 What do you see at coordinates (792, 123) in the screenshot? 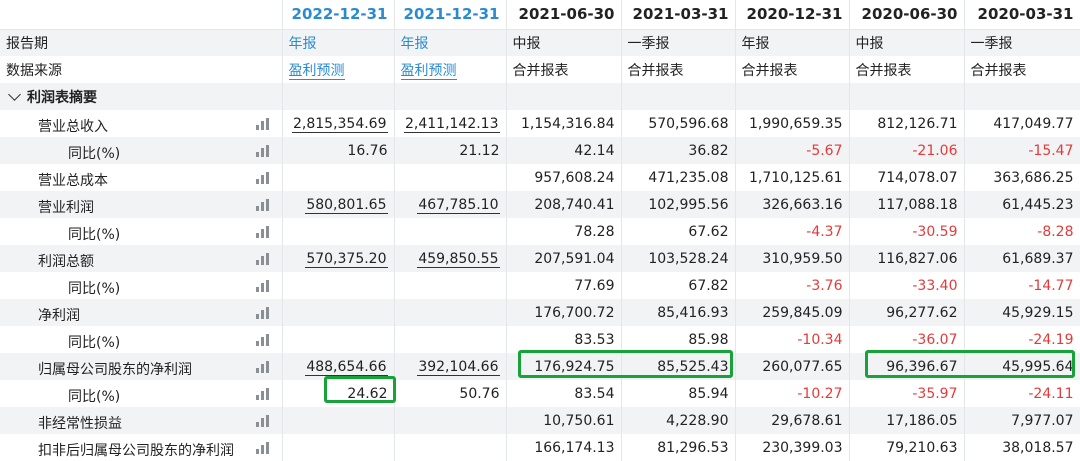
I see `value-cell: 1,990,659.35` at bounding box center [792, 123].